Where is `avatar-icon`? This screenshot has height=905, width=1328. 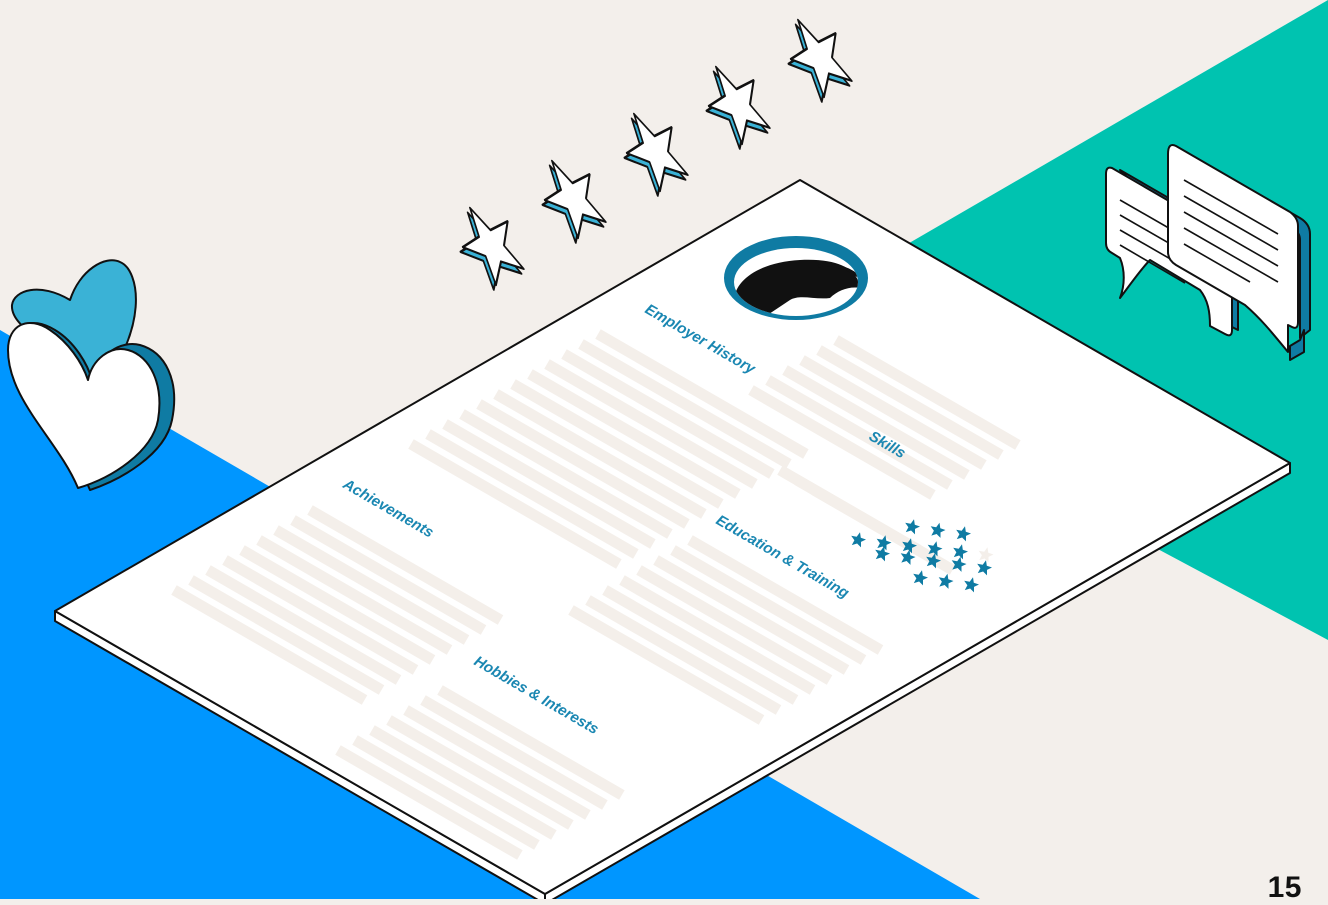
avatar-icon is located at coordinates (796, 278).